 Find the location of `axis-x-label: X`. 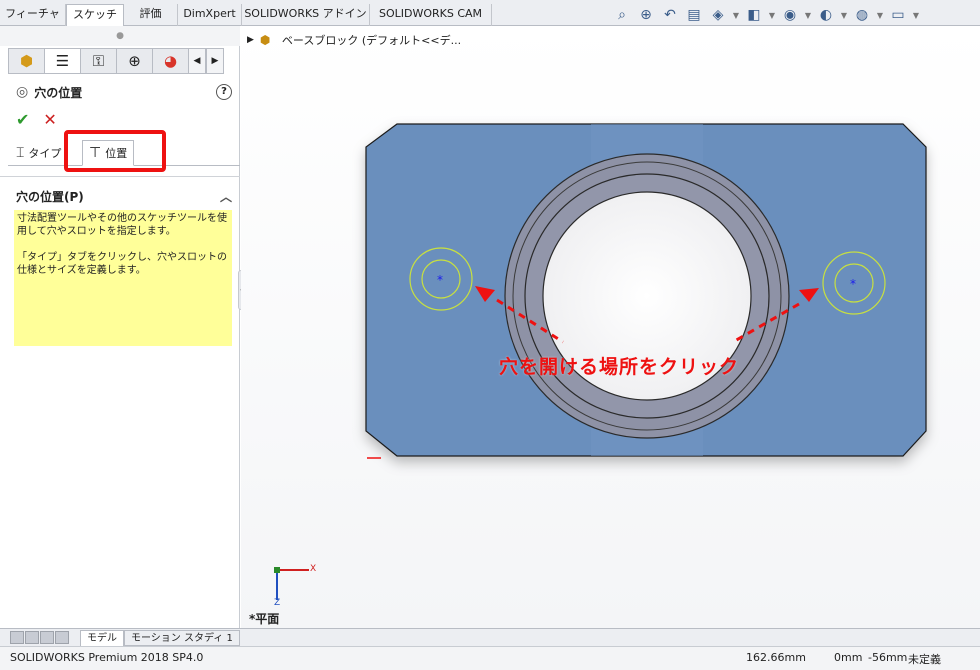

axis-x-label: X is located at coordinates (313, 569).